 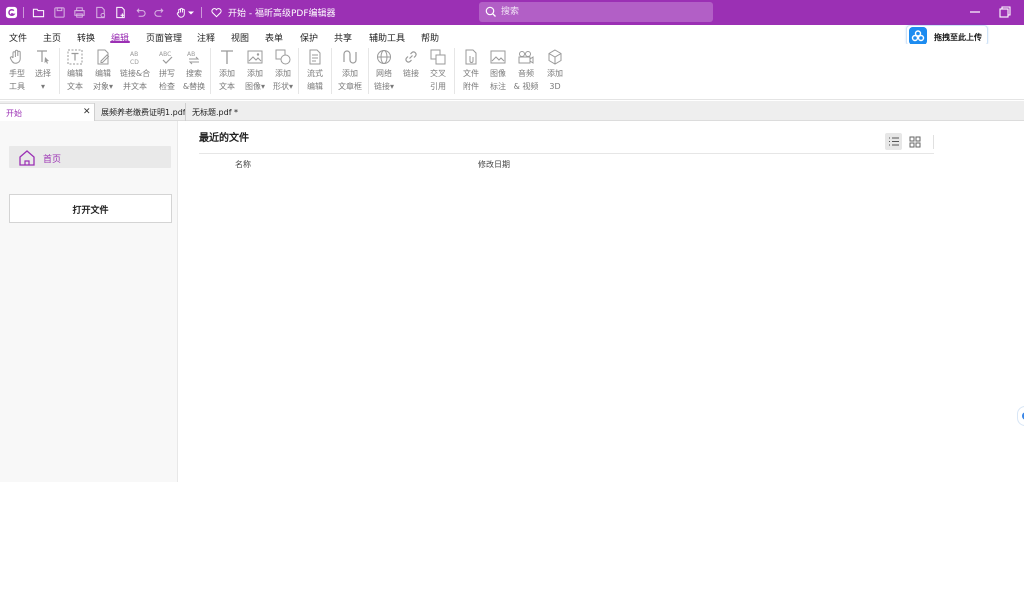 I want to click on floating-assistant-icon, so click(x=1020, y=416).